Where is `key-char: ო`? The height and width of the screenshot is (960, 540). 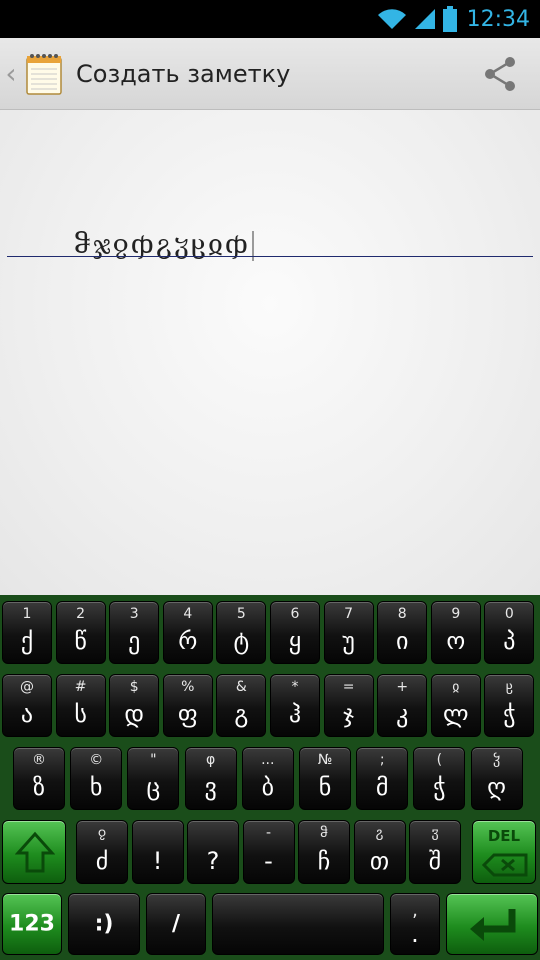 key-char: ო is located at coordinates (456, 641).